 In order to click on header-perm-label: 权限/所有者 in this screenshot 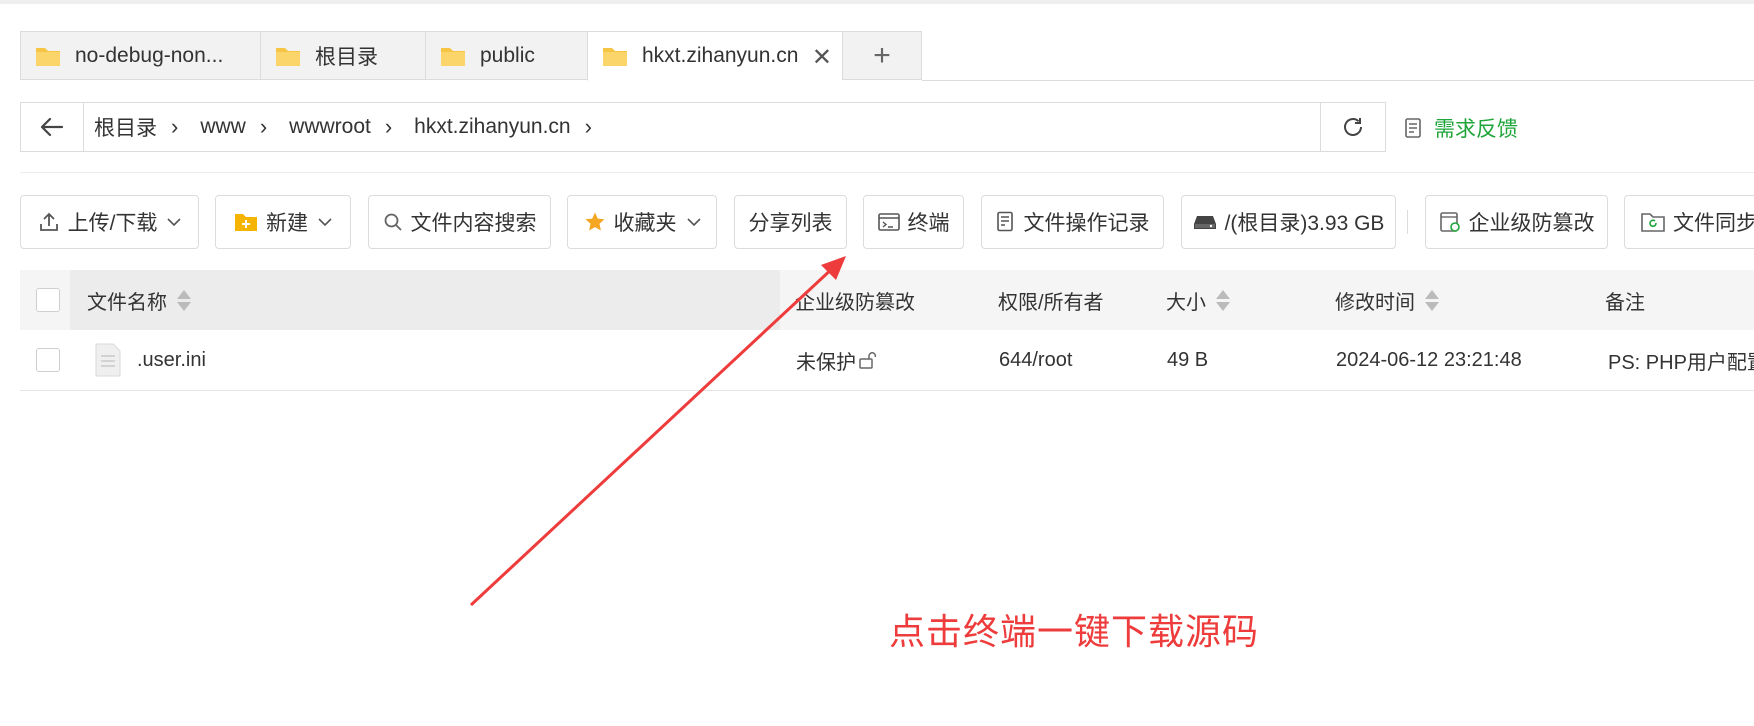, I will do `click(1051, 302)`.